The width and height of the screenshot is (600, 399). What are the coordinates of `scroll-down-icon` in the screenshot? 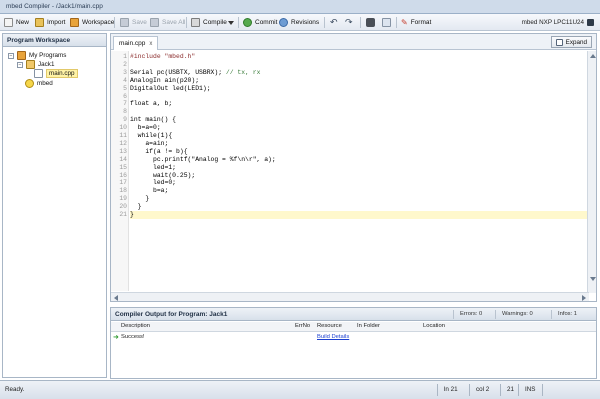 It's located at (593, 279).